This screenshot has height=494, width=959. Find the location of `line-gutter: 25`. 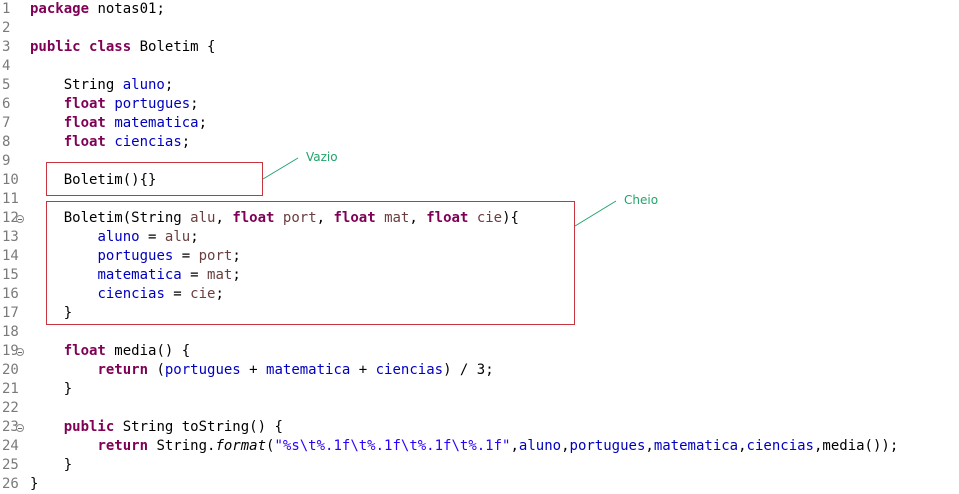

line-gutter: 25 is located at coordinates (13, 465).